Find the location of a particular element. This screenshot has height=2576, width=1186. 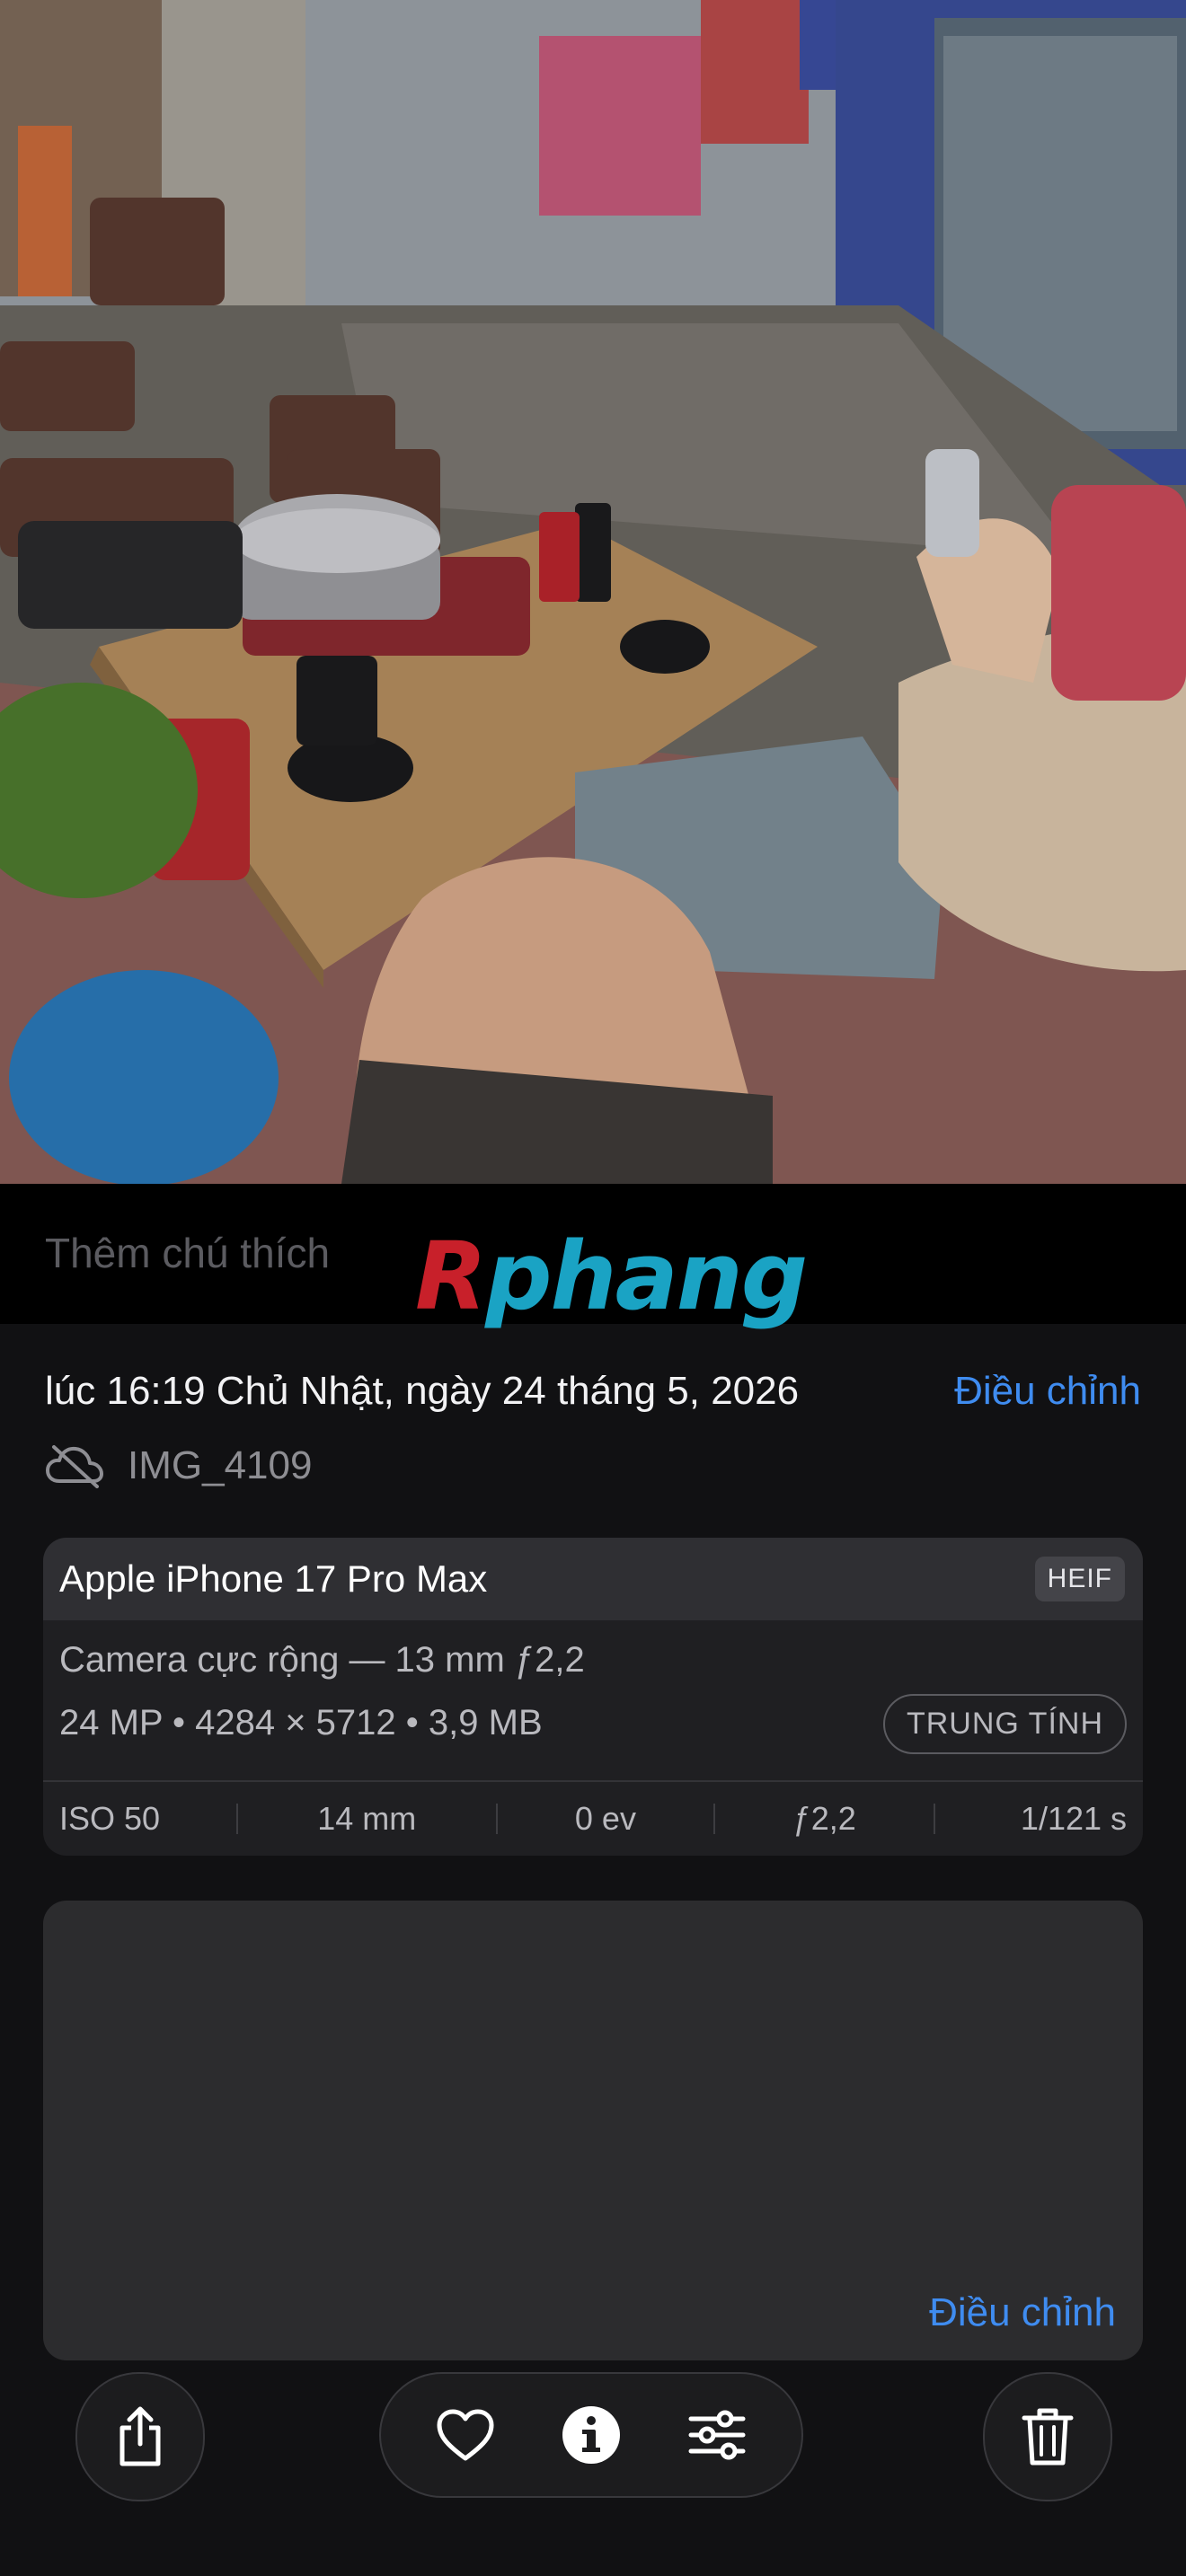

caption-placeholder: Thêm chú thích is located at coordinates (188, 1253).